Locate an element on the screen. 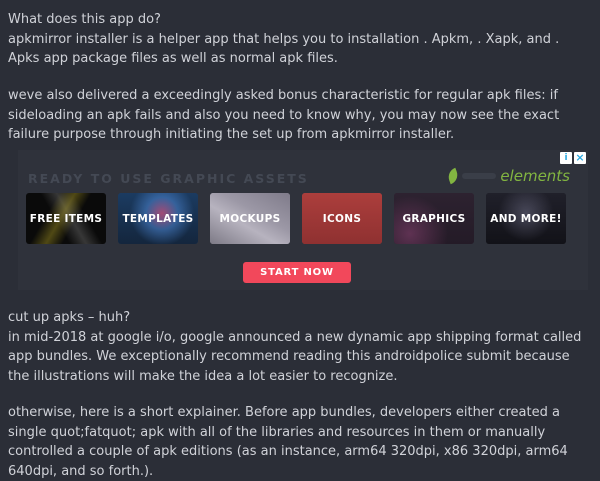 The height and width of the screenshot is (481, 600). leaf-icon is located at coordinates (453, 176).